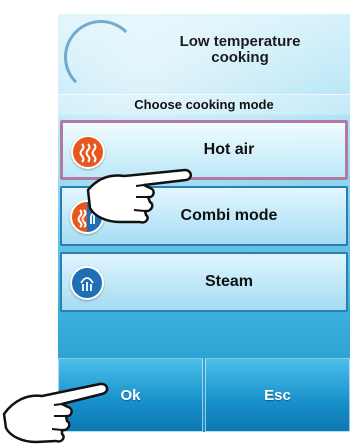  I want to click on mode-option-hot-air: Hot air, so click(204, 150).